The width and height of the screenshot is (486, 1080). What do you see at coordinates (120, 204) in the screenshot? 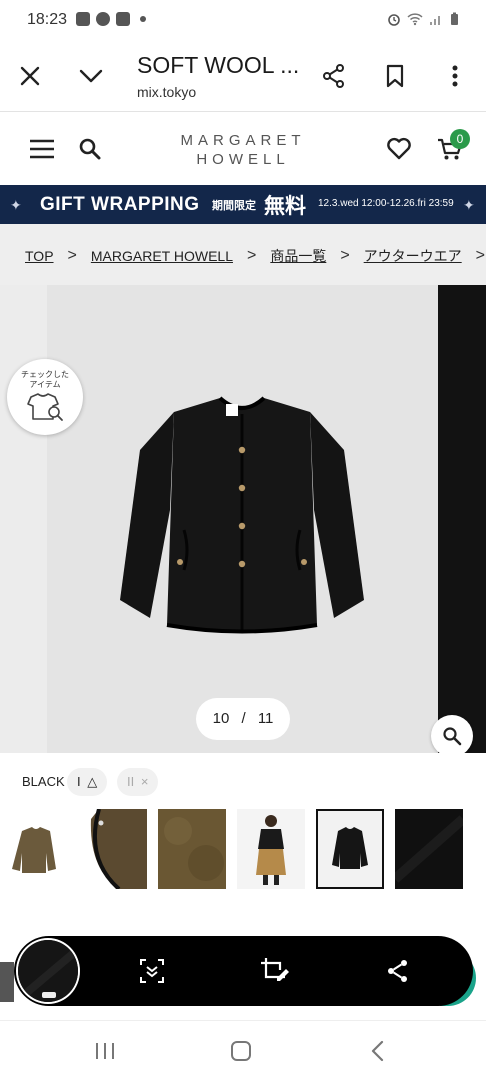
I see `banner-title: GIFT WRAPPING` at bounding box center [120, 204].